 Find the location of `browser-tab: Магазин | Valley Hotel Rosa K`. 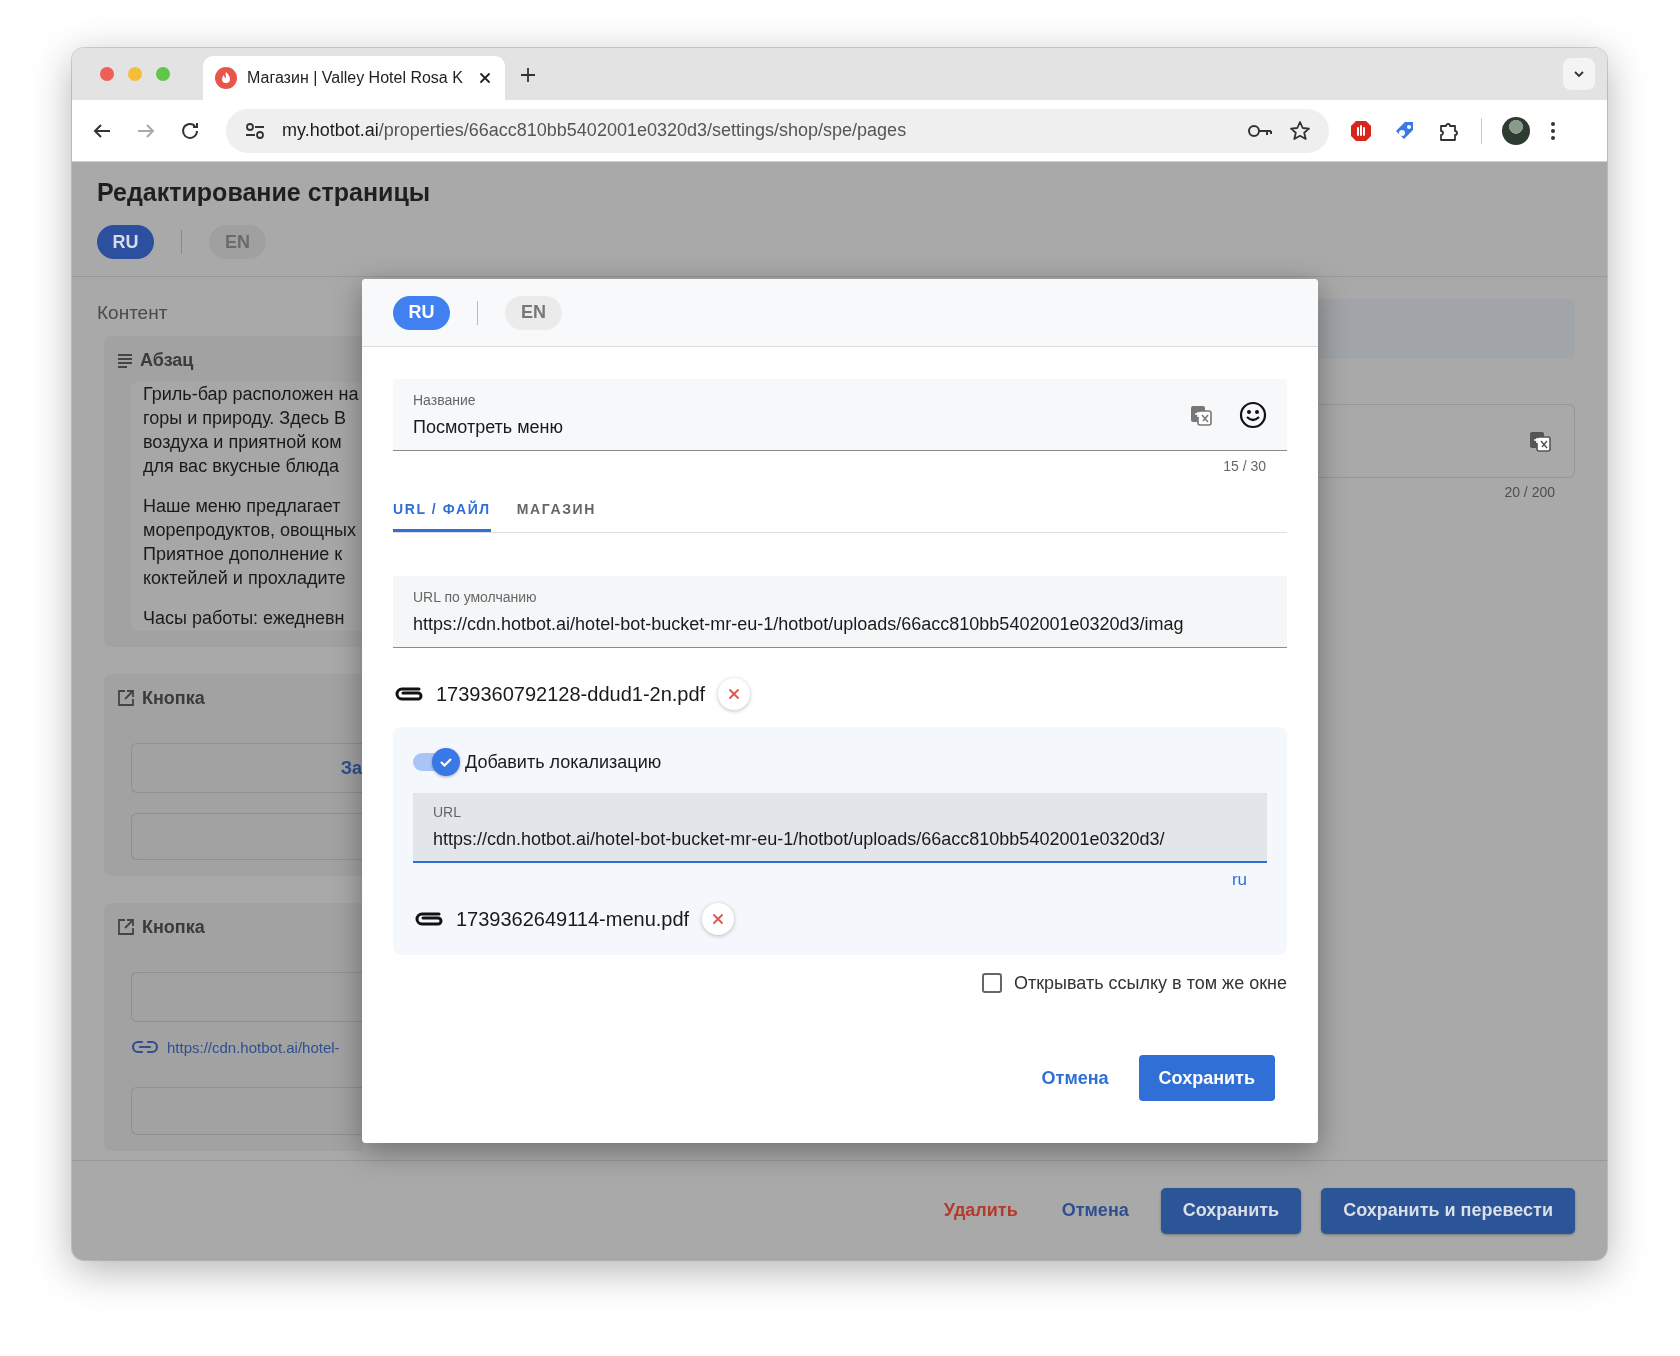

browser-tab: Магазин | Valley Hotel Rosa K is located at coordinates (354, 78).